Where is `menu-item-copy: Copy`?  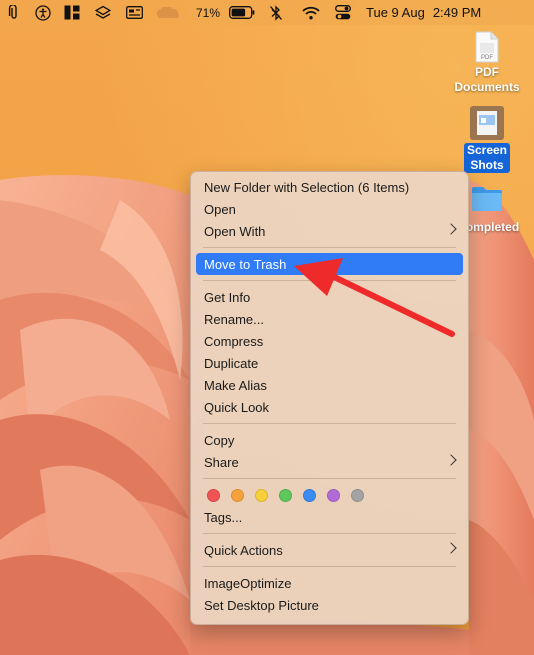
menu-item-copy: Copy is located at coordinates (329, 440).